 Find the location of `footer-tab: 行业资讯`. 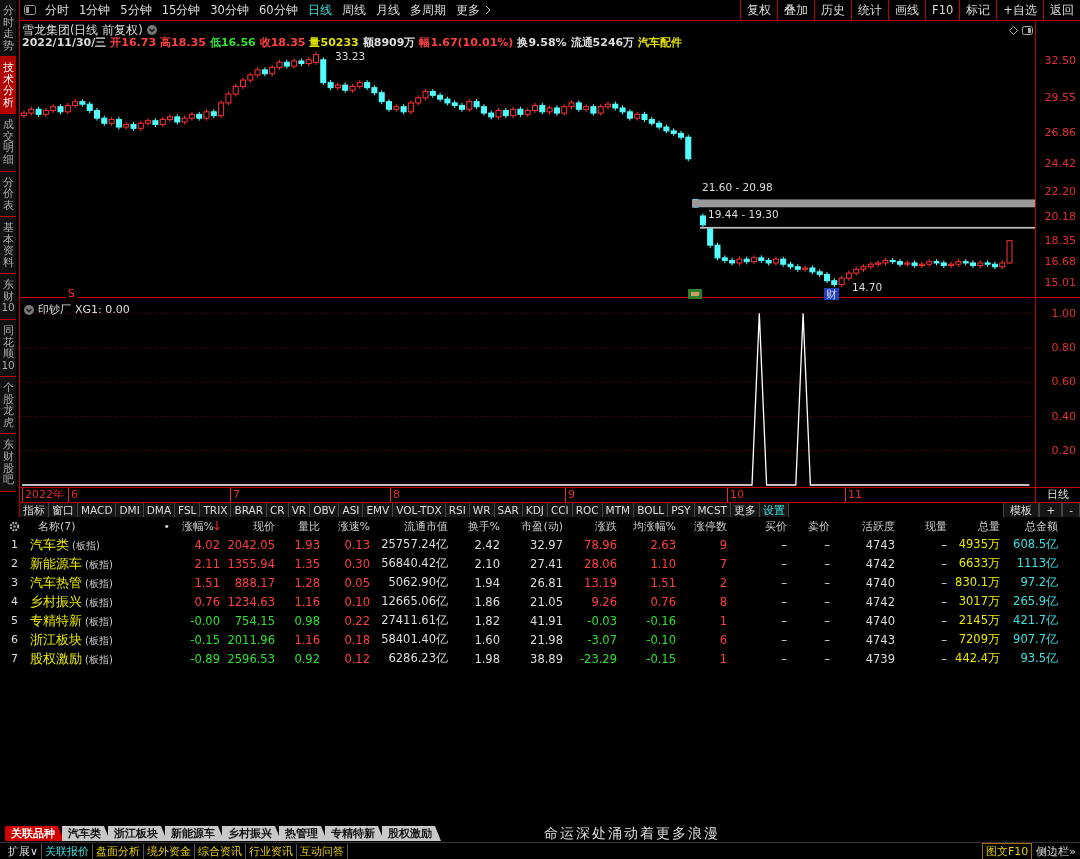

footer-tab: 行业资讯 is located at coordinates (272, 851).